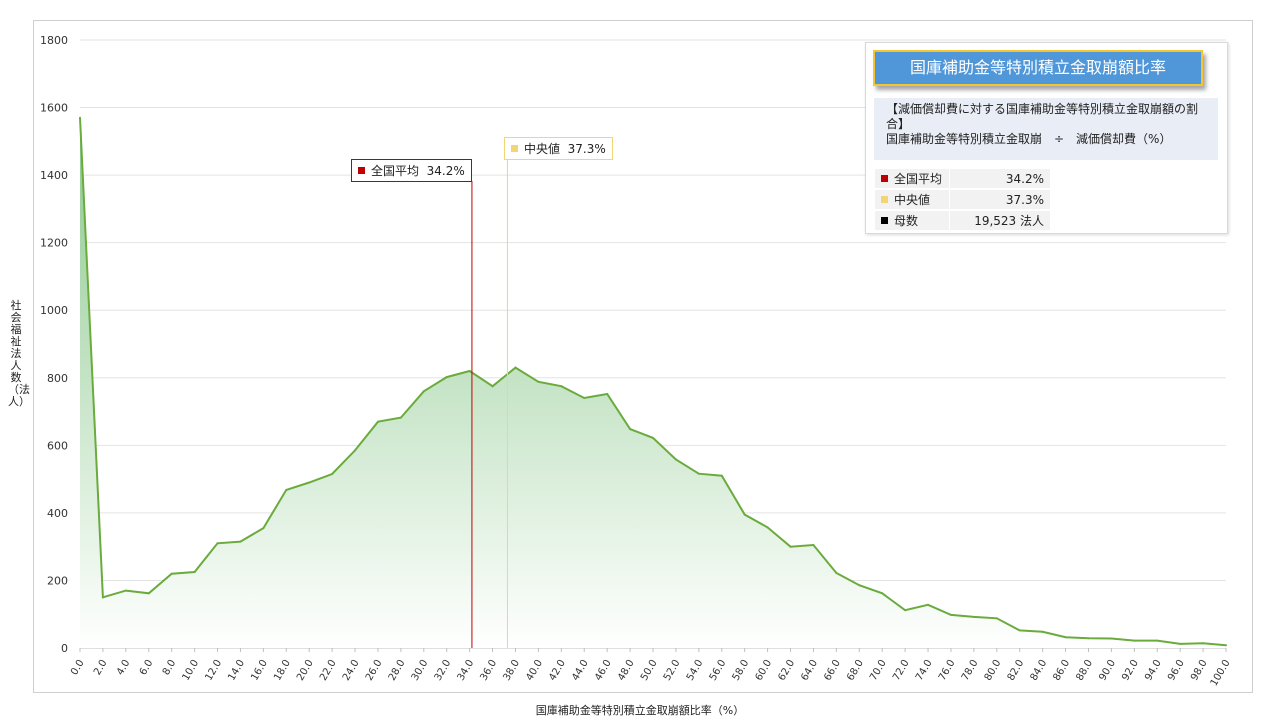  I want to click on stats-label-median: 中央値, so click(912, 200).